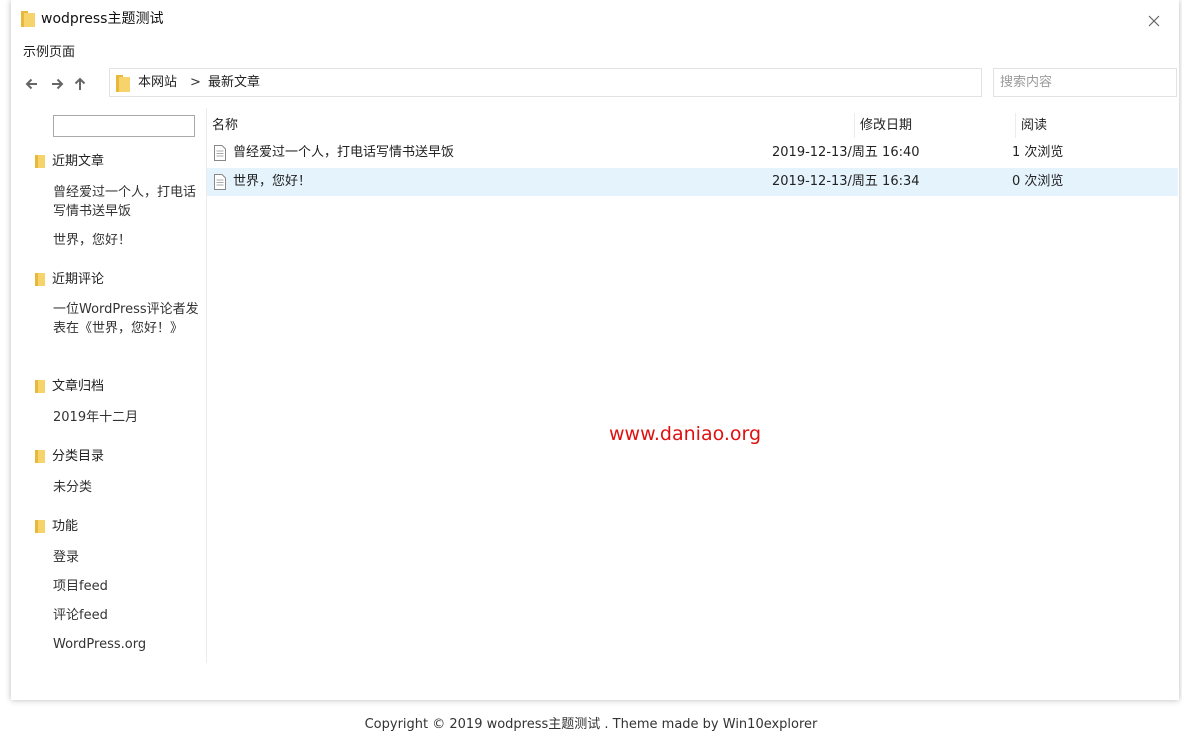 The height and width of the screenshot is (736, 1182). Describe the element at coordinates (685, 434) in the screenshot. I see `watermark-text: www.daniao.org` at that location.